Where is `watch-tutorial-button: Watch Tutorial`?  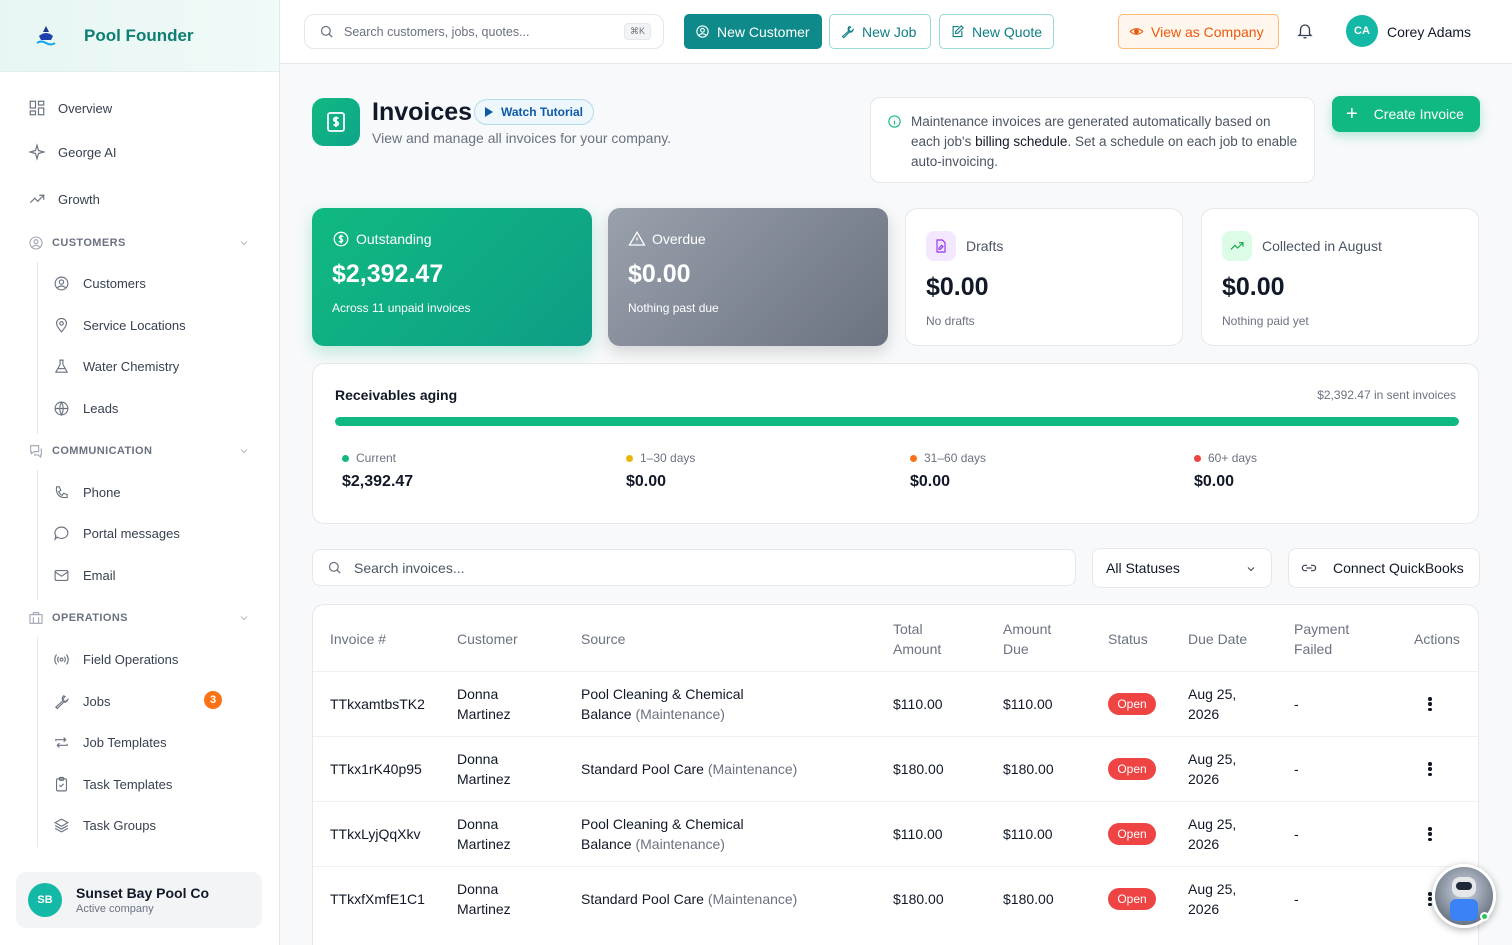
watch-tutorial-button: Watch Tutorial is located at coordinates (534, 112).